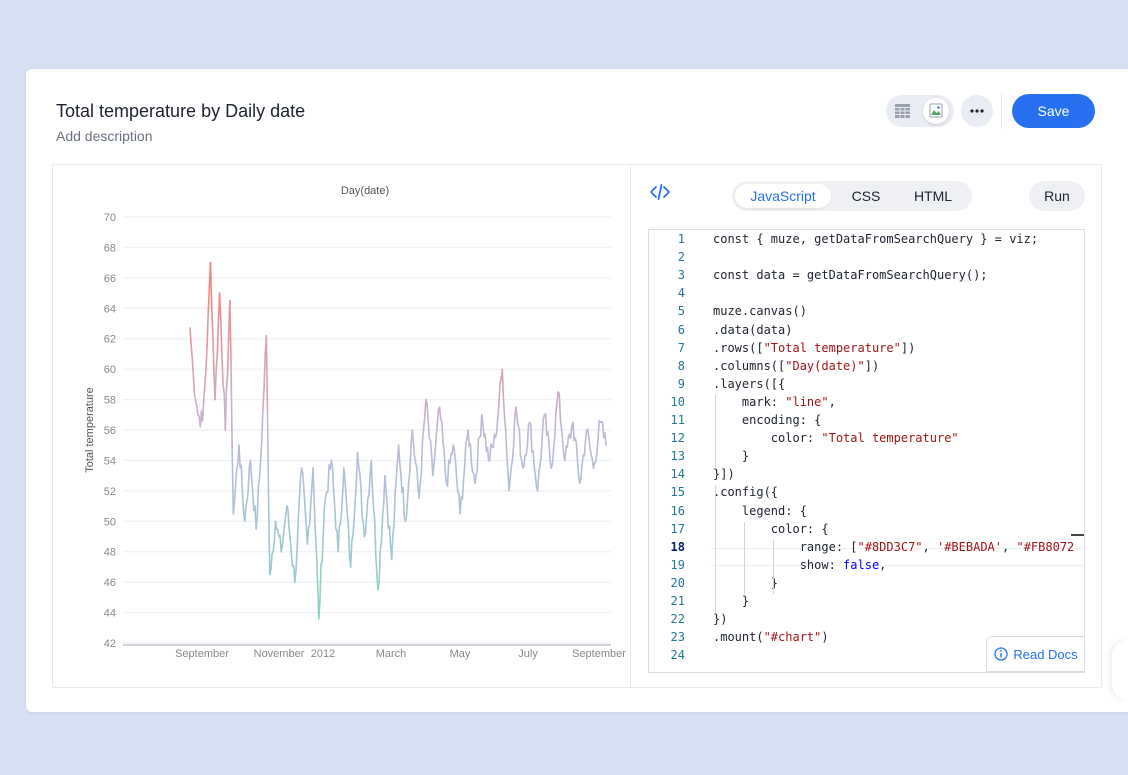  Describe the element at coordinates (760, 511) in the screenshot. I see `code-line: legend: {` at that location.